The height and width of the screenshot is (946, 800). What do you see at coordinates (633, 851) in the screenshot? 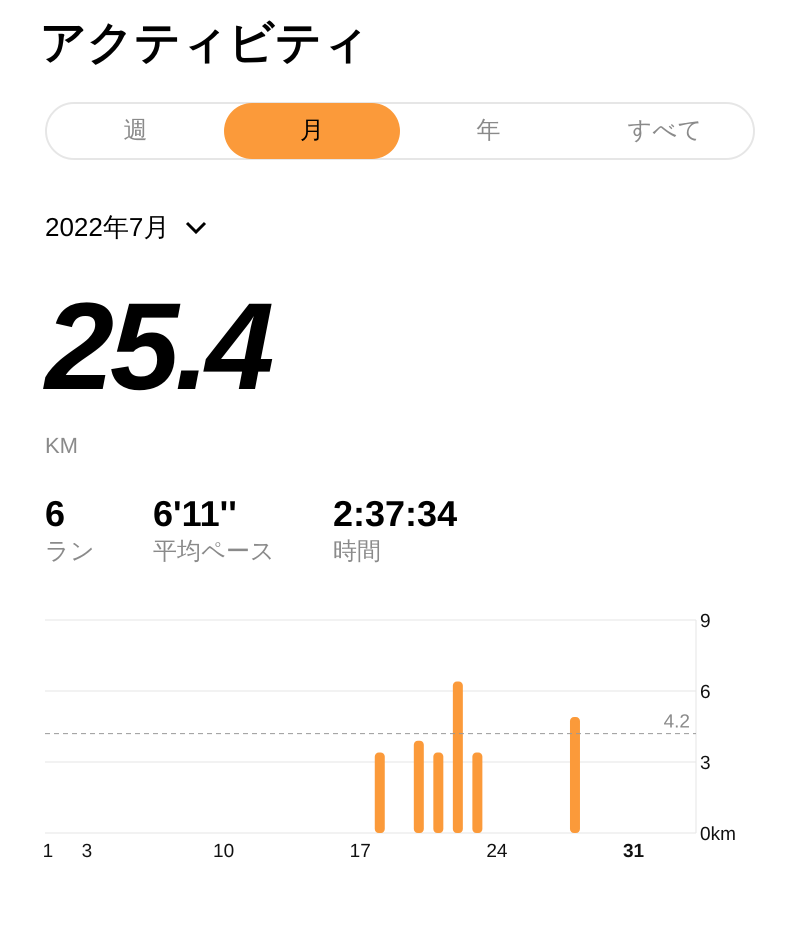
I see `x-axis-label: 31` at bounding box center [633, 851].